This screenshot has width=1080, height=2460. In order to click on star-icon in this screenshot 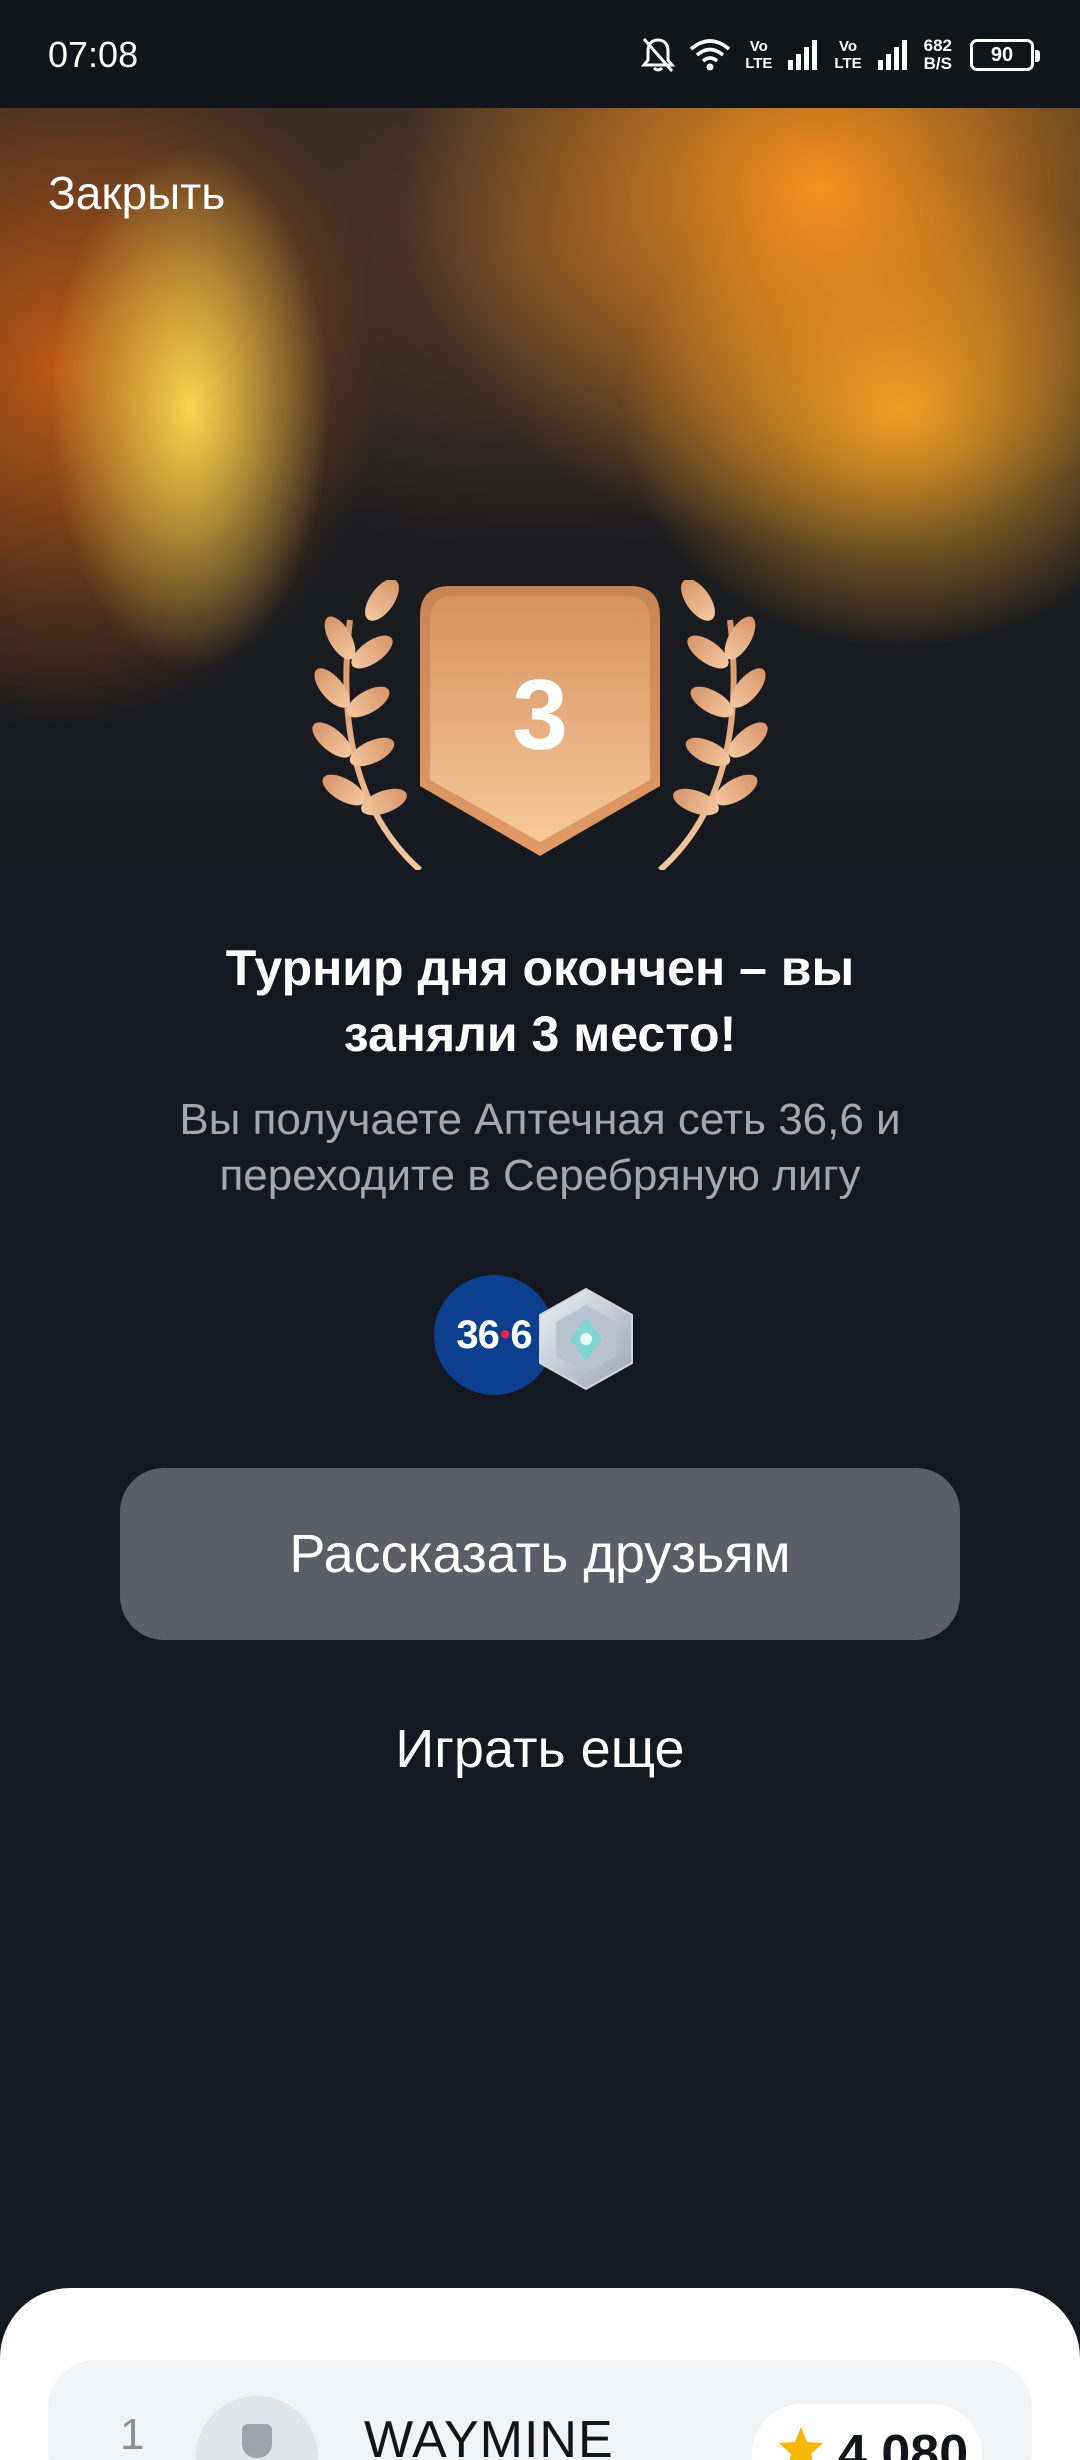, I will do `click(801, 2443)`.